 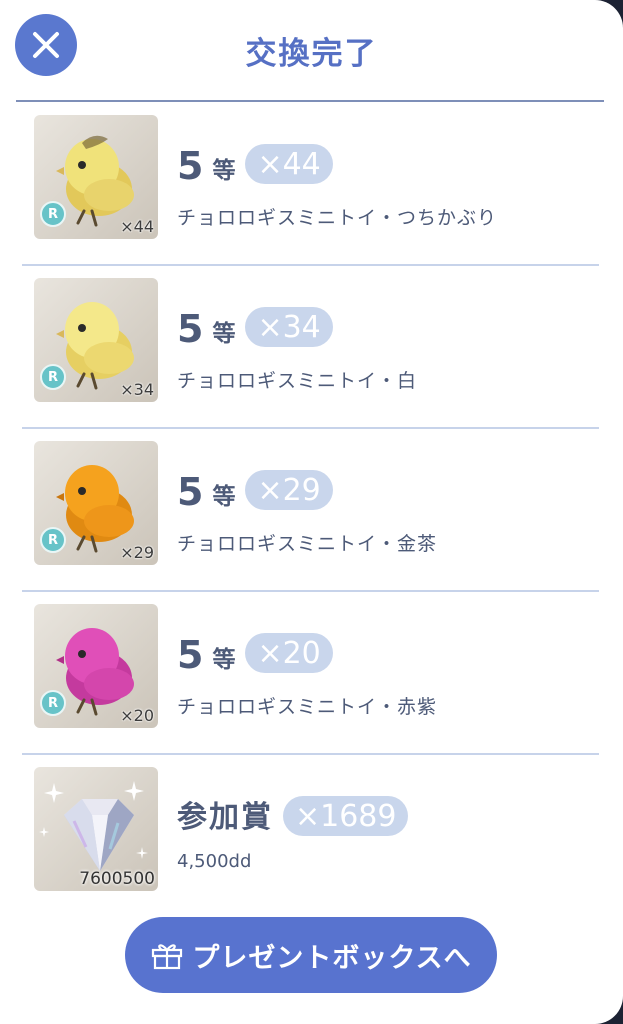 I want to click on present-box-button-label: プレゼントボックスへ, so click(x=332, y=958).